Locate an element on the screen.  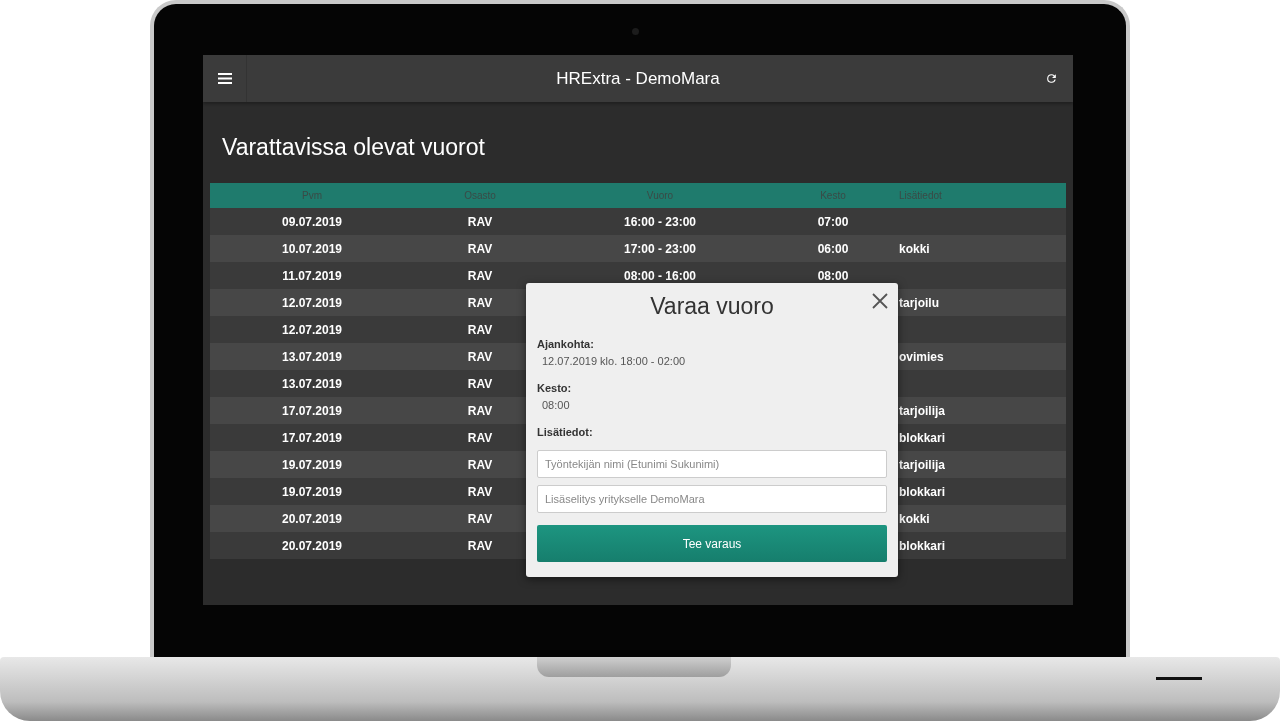
table-cell-text: 06:00 is located at coordinates (833, 248).